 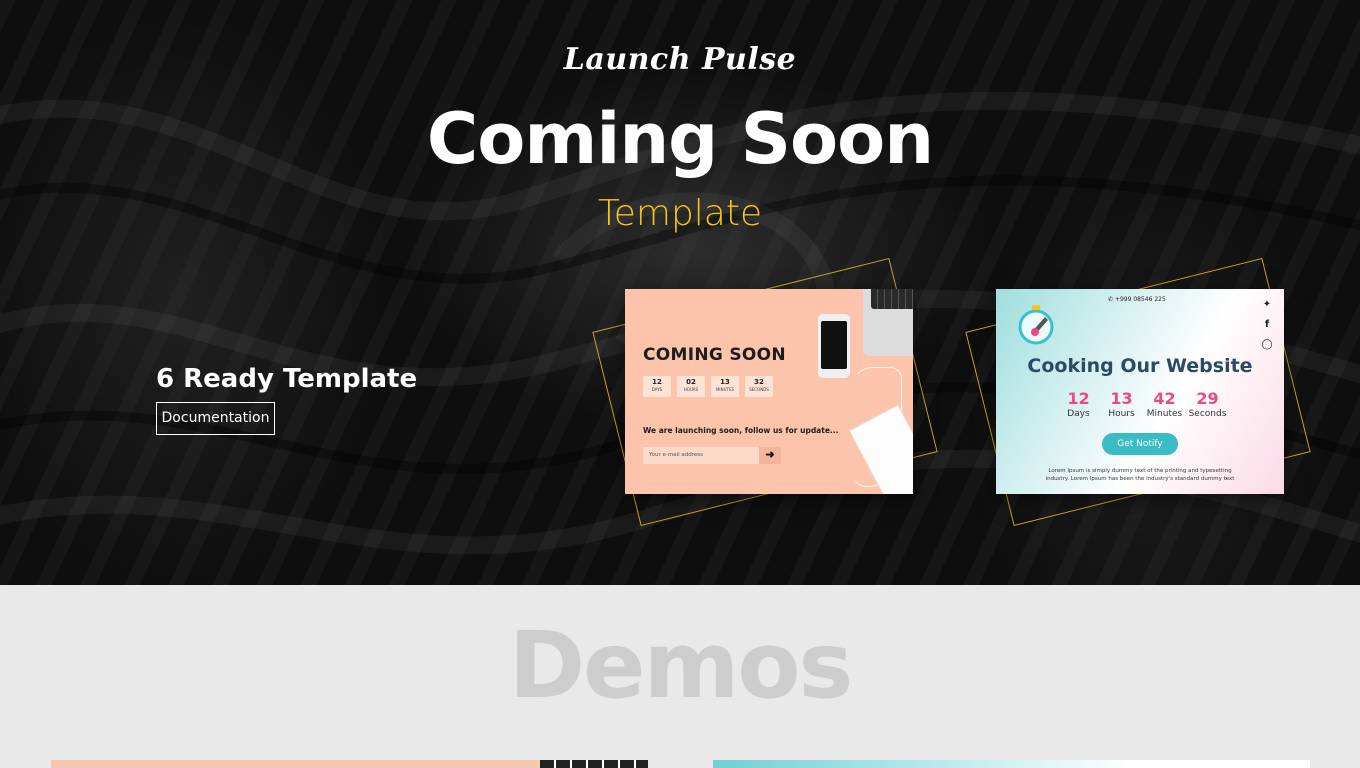 I want to click on demo-thumbnail-gradient, so click(x=1011, y=764).